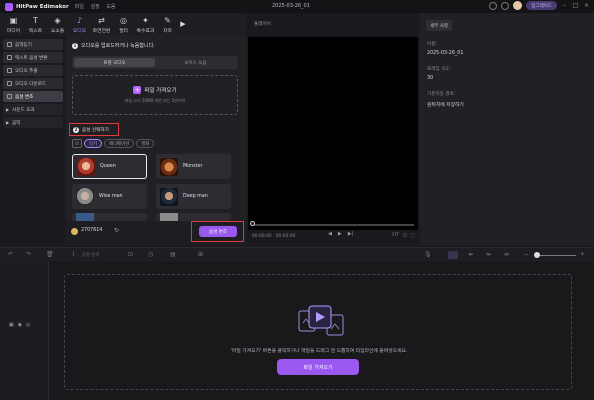  I want to click on tool-subtitle: ✎ 자막, so click(167, 23).